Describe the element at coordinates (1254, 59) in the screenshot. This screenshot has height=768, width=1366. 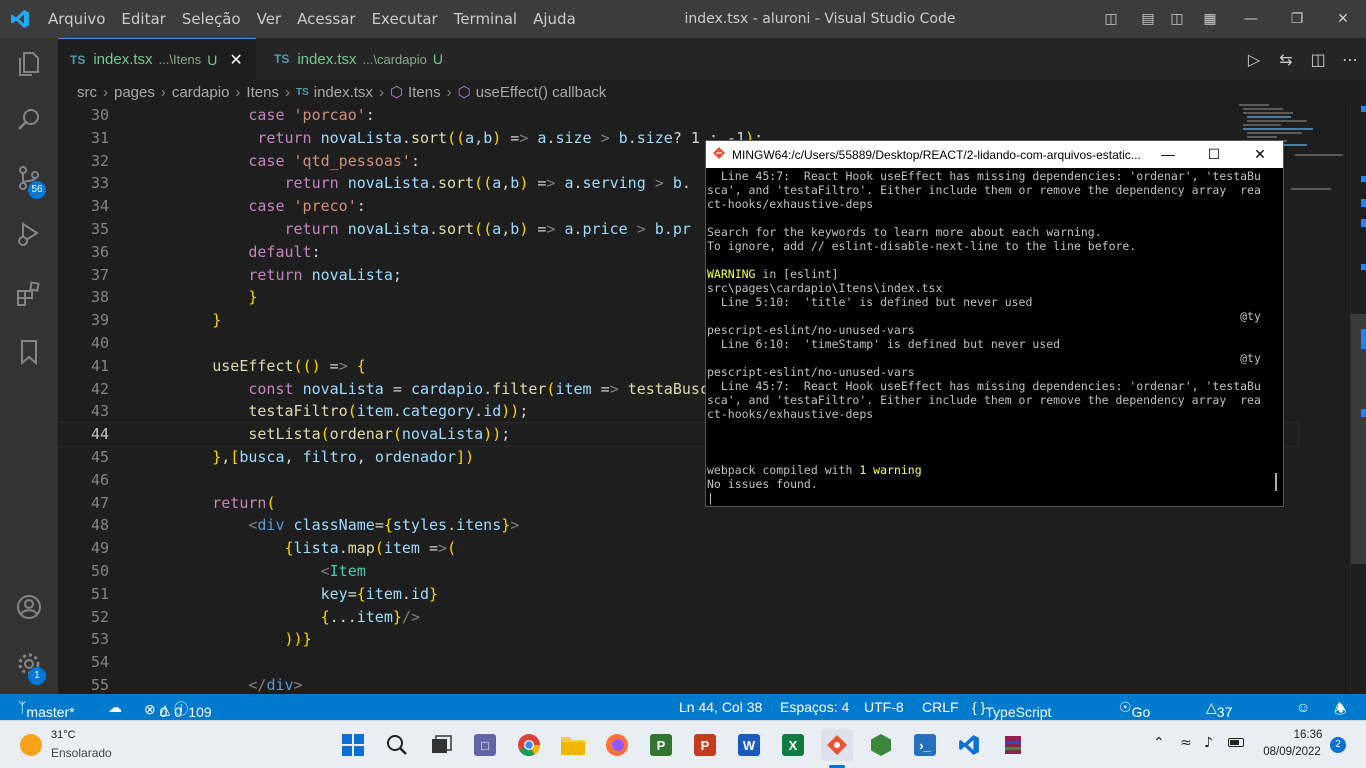
I see `run-icon: ▷` at that location.